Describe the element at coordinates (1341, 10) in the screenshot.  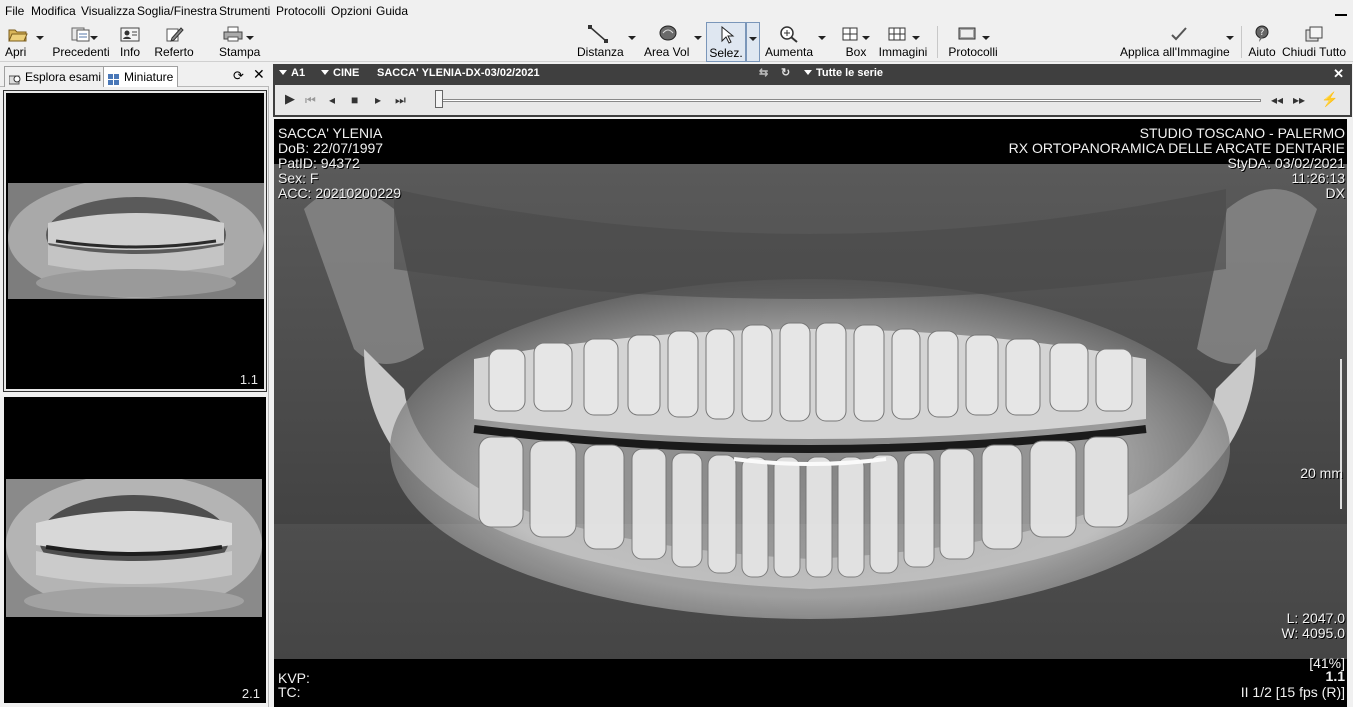
I see `minimize-button` at that location.